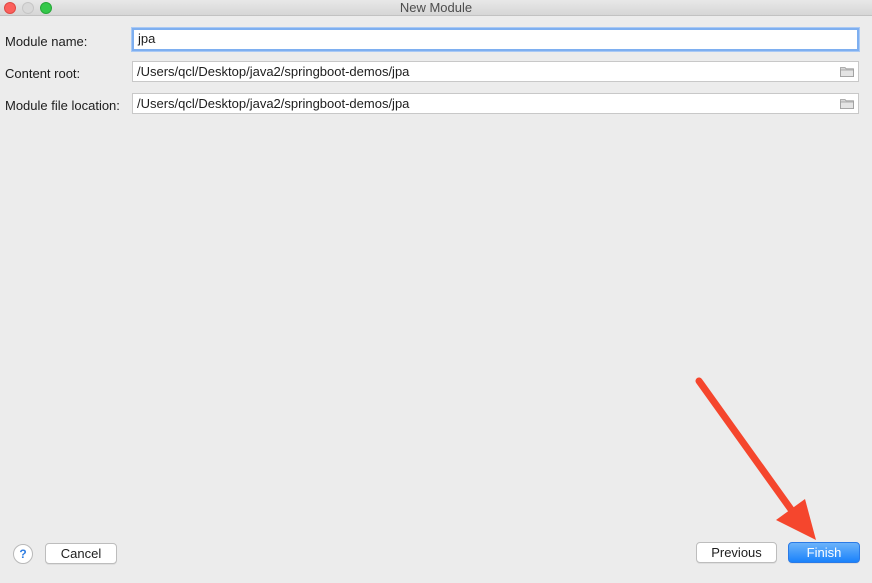 The width and height of the screenshot is (872, 583). Describe the element at coordinates (46, 8) in the screenshot. I see `maximize-window-button` at that location.